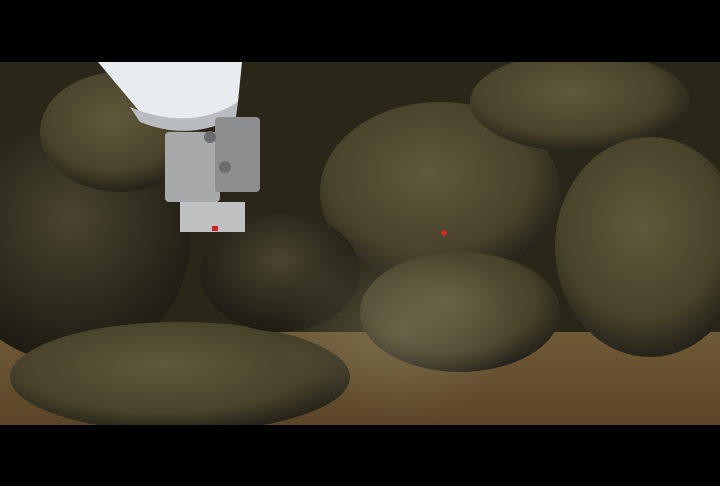 This screenshot has width=720, height=486. Describe the element at coordinates (400, 332) in the screenshot. I see `sediment-cloud` at that location.